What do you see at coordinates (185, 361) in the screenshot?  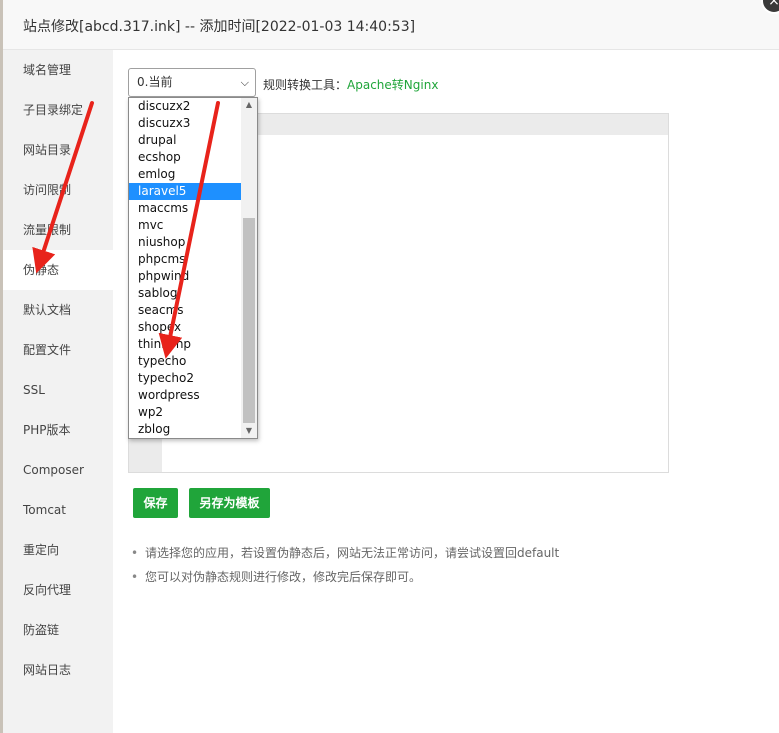 I see `dropdown-option: typecho` at bounding box center [185, 361].